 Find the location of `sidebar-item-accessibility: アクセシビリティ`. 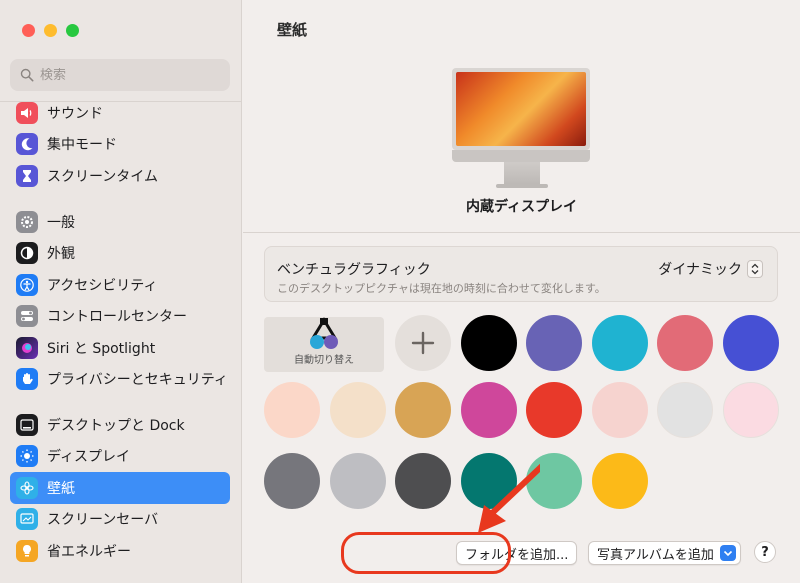

sidebar-item-accessibility: アクセシビリティ is located at coordinates (120, 285).